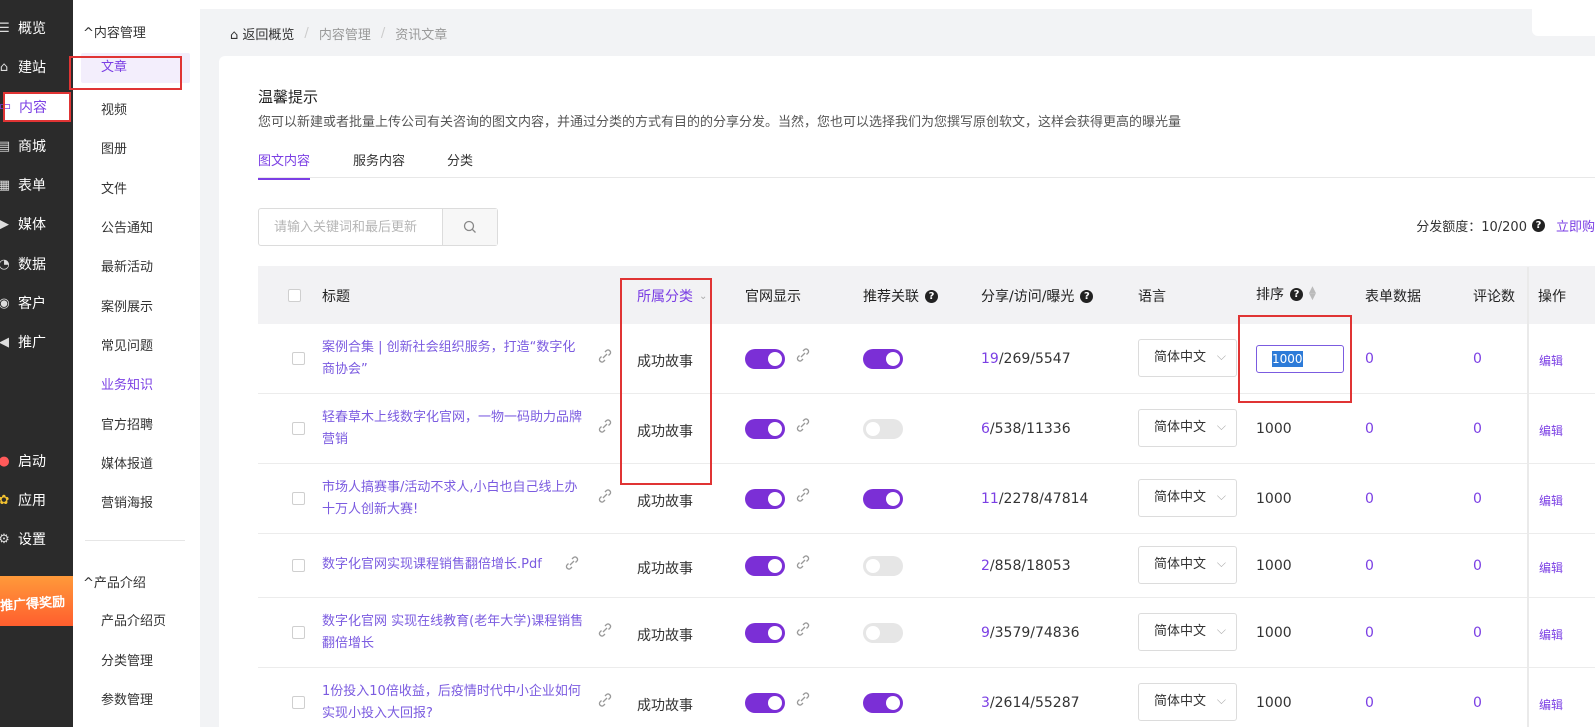  Describe the element at coordinates (114, 581) in the screenshot. I see `subnav-group-product: ^产品介绍` at that location.